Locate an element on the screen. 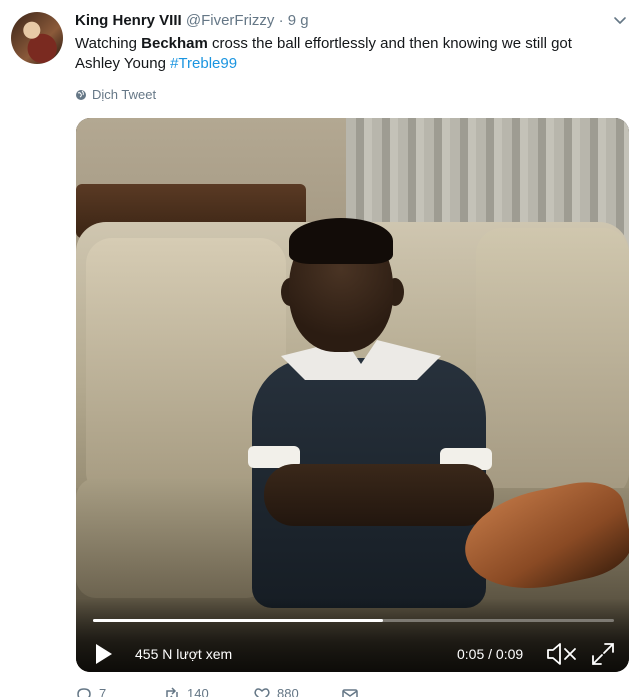 The image size is (640, 697). display-name: King Henry VIII is located at coordinates (128, 20).